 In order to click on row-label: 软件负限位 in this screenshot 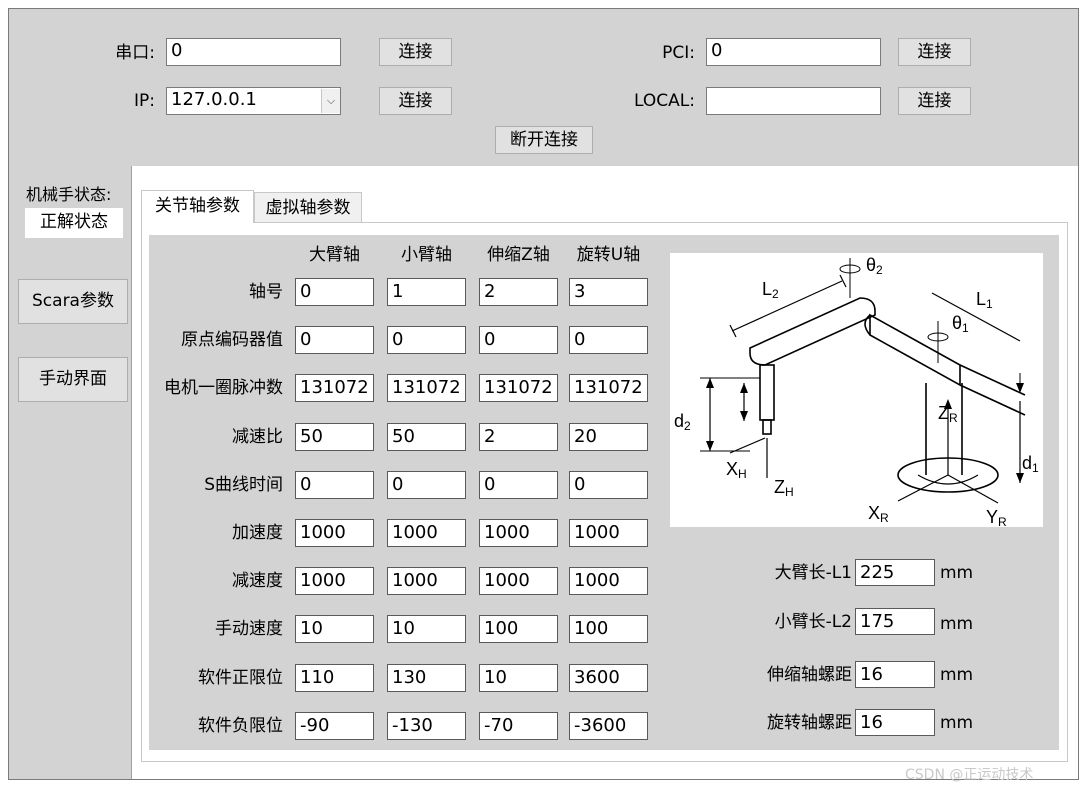, I will do `click(240, 726)`.